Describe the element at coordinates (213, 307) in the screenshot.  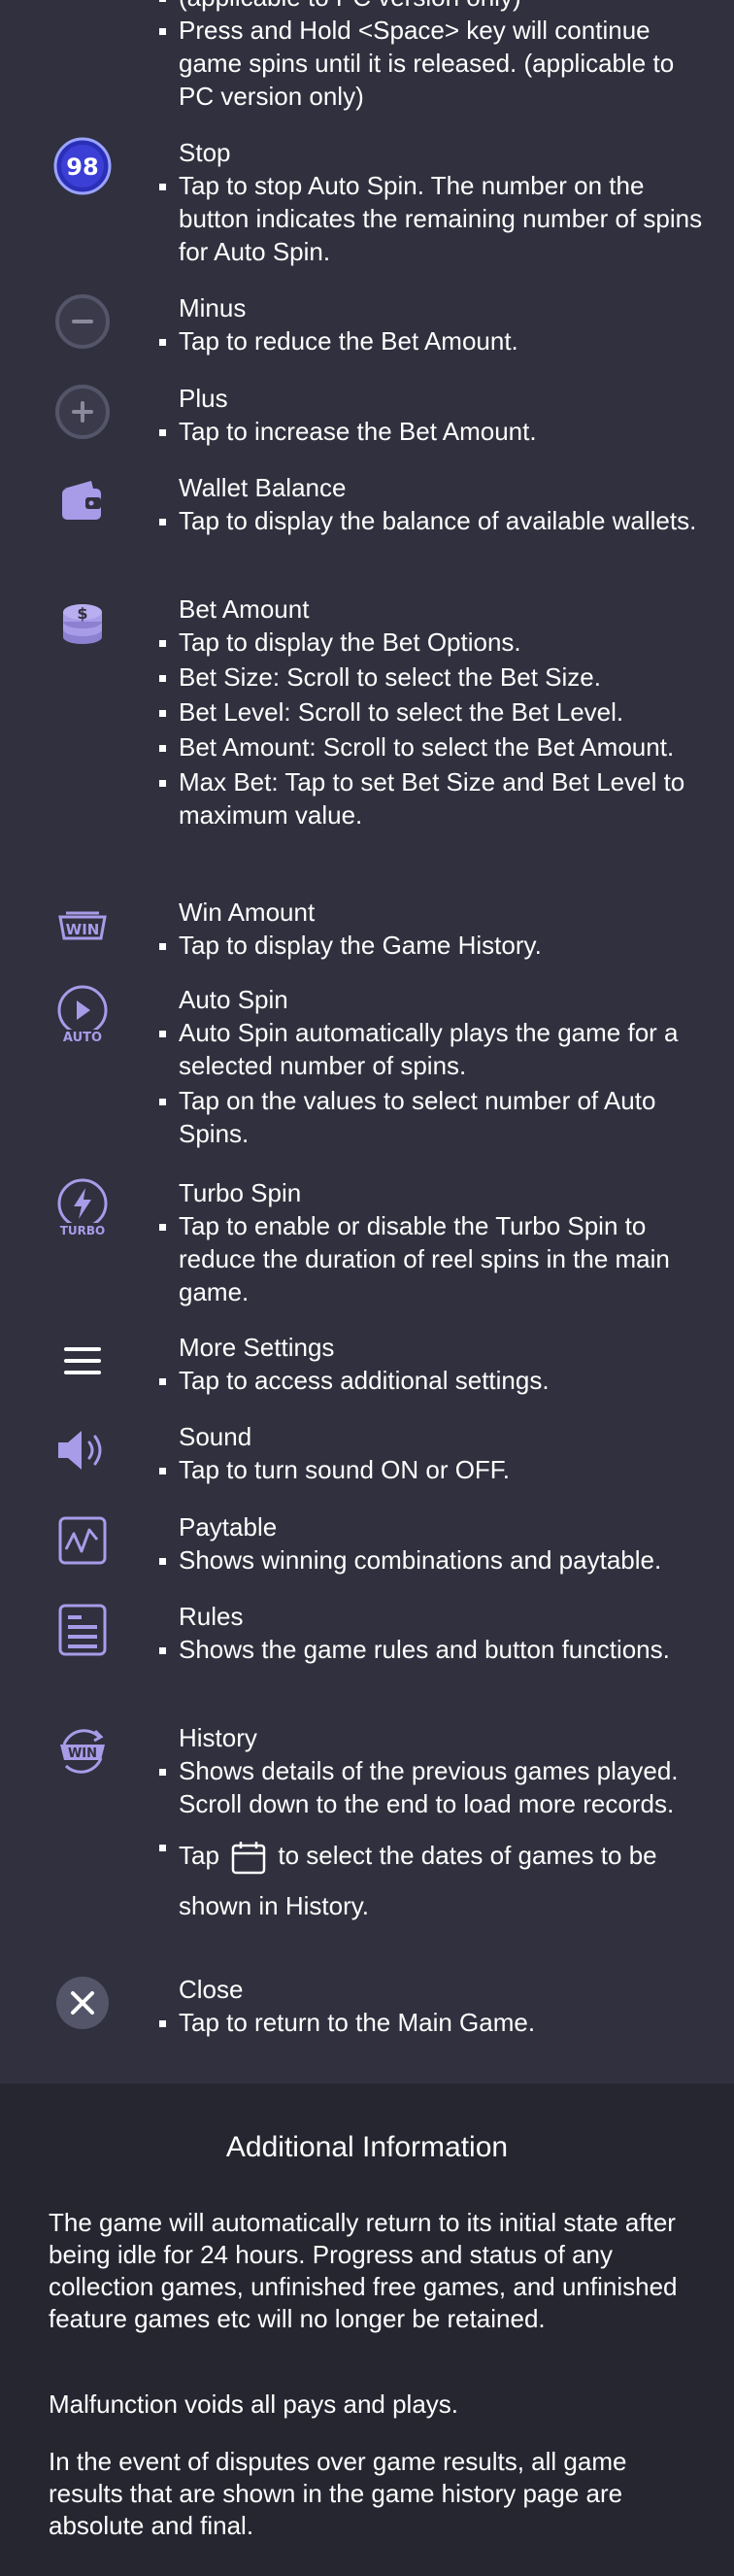
I see `minus-title: Minus` at that location.